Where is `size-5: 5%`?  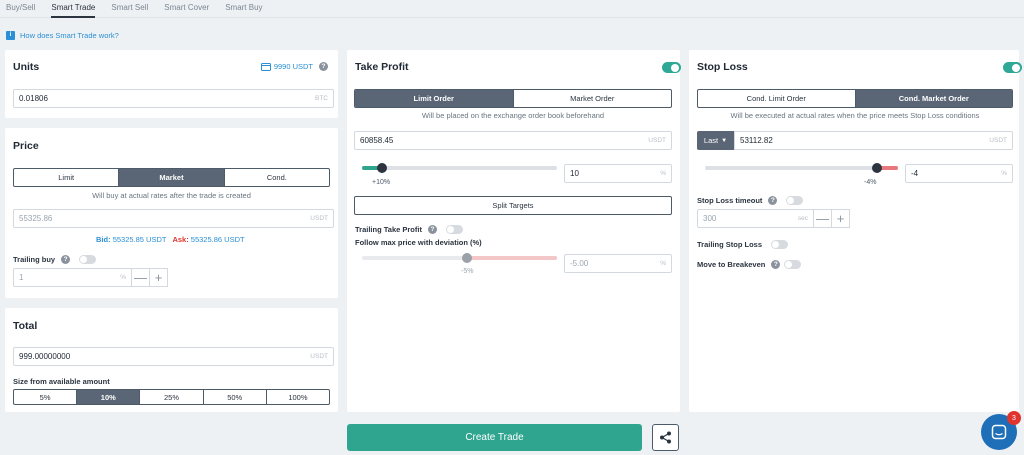 size-5: 5% is located at coordinates (46, 397).